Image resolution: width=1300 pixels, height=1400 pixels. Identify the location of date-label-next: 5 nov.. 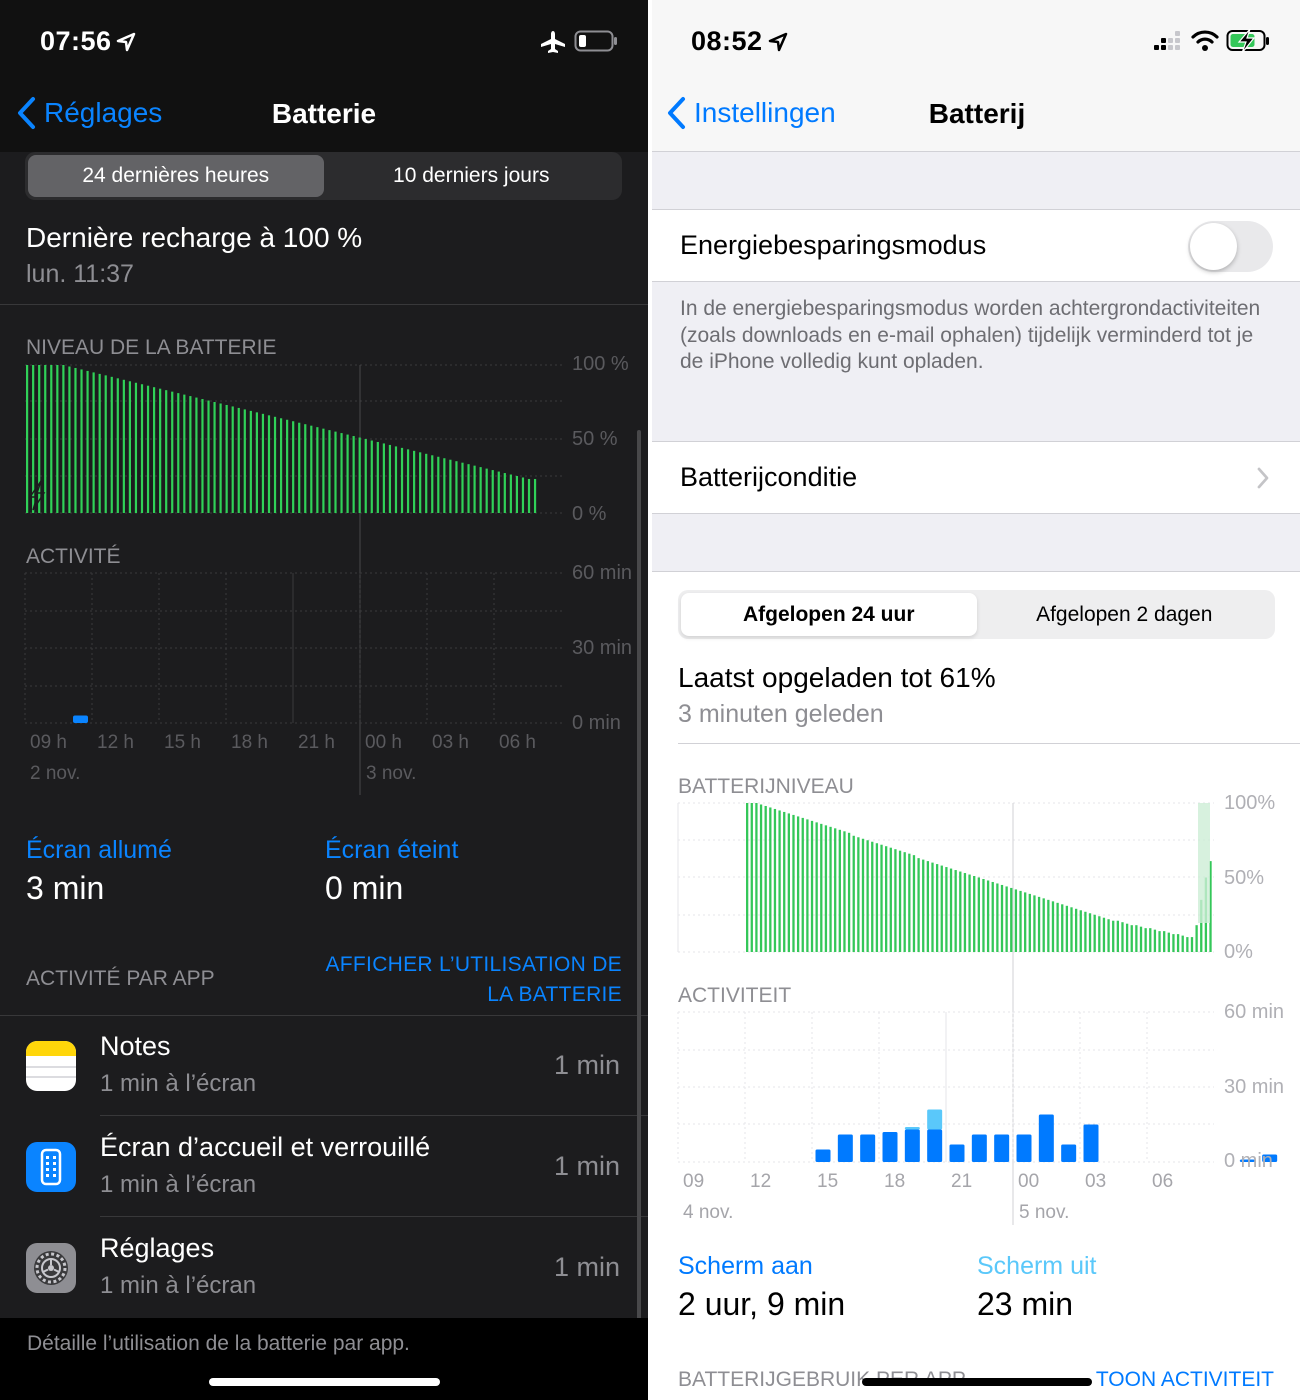
(1044, 1212).